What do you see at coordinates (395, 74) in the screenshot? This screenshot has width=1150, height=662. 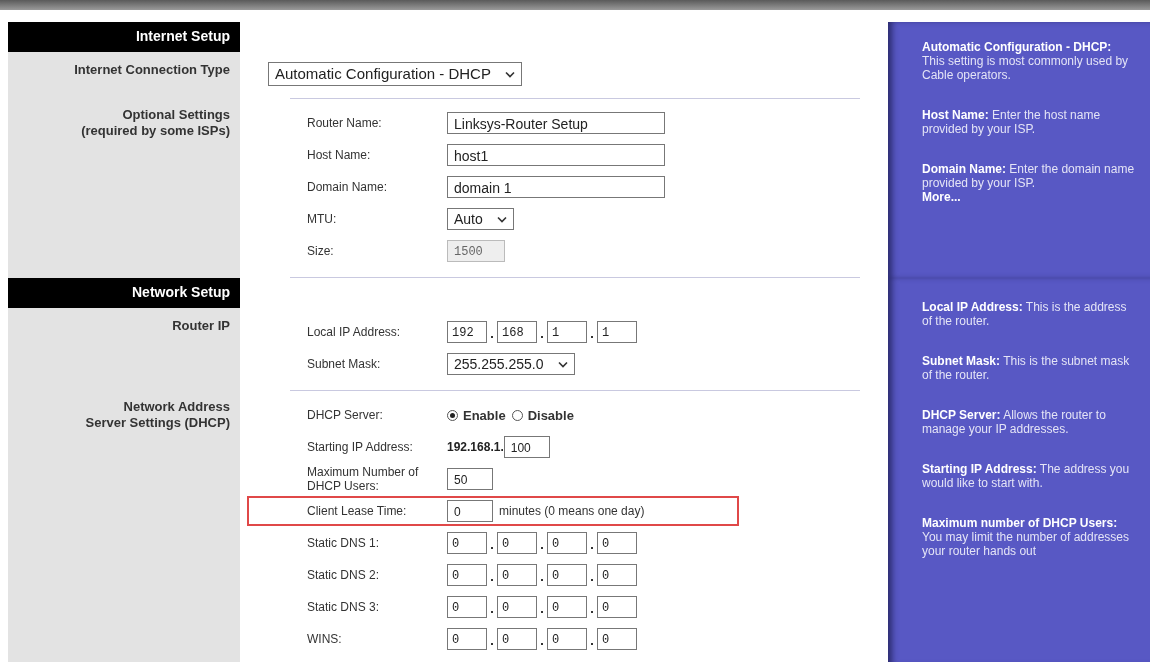 I see `dropdown: Automatic Configuration - DHCP` at bounding box center [395, 74].